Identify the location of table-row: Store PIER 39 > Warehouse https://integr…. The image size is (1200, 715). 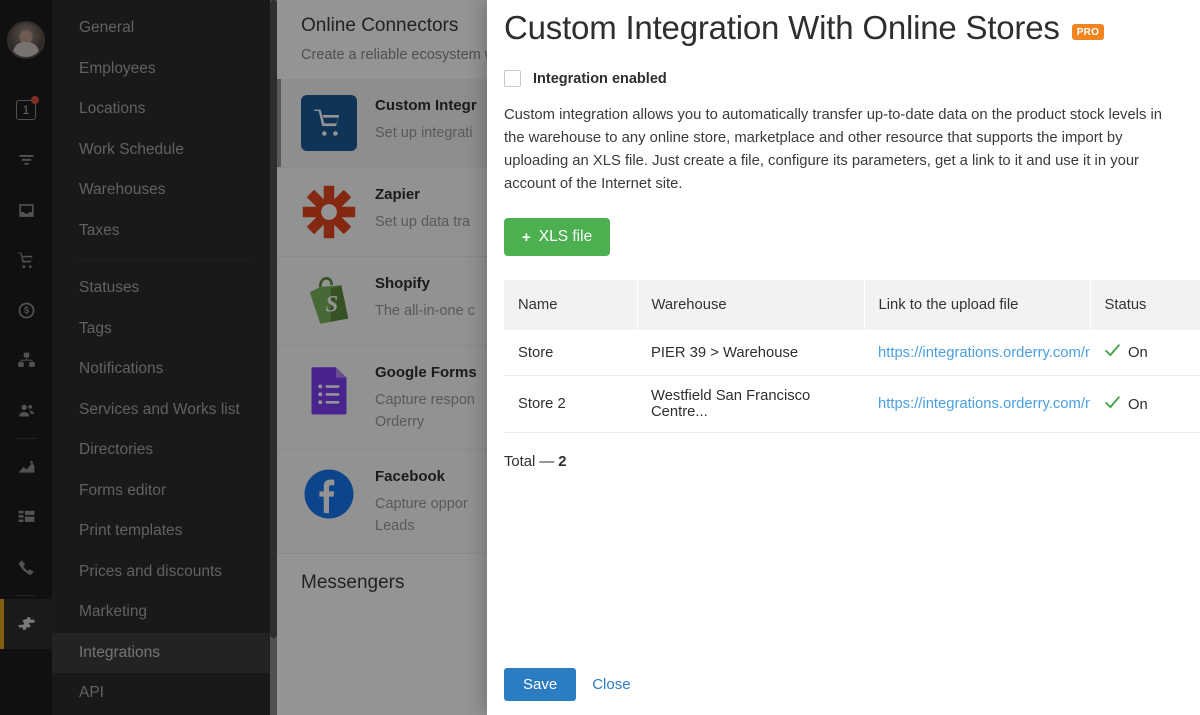
(852, 353).